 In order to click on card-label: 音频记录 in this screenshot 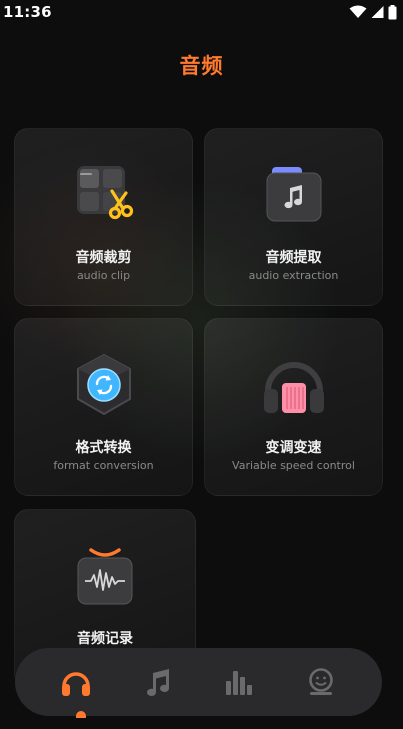, I will do `click(105, 639)`.